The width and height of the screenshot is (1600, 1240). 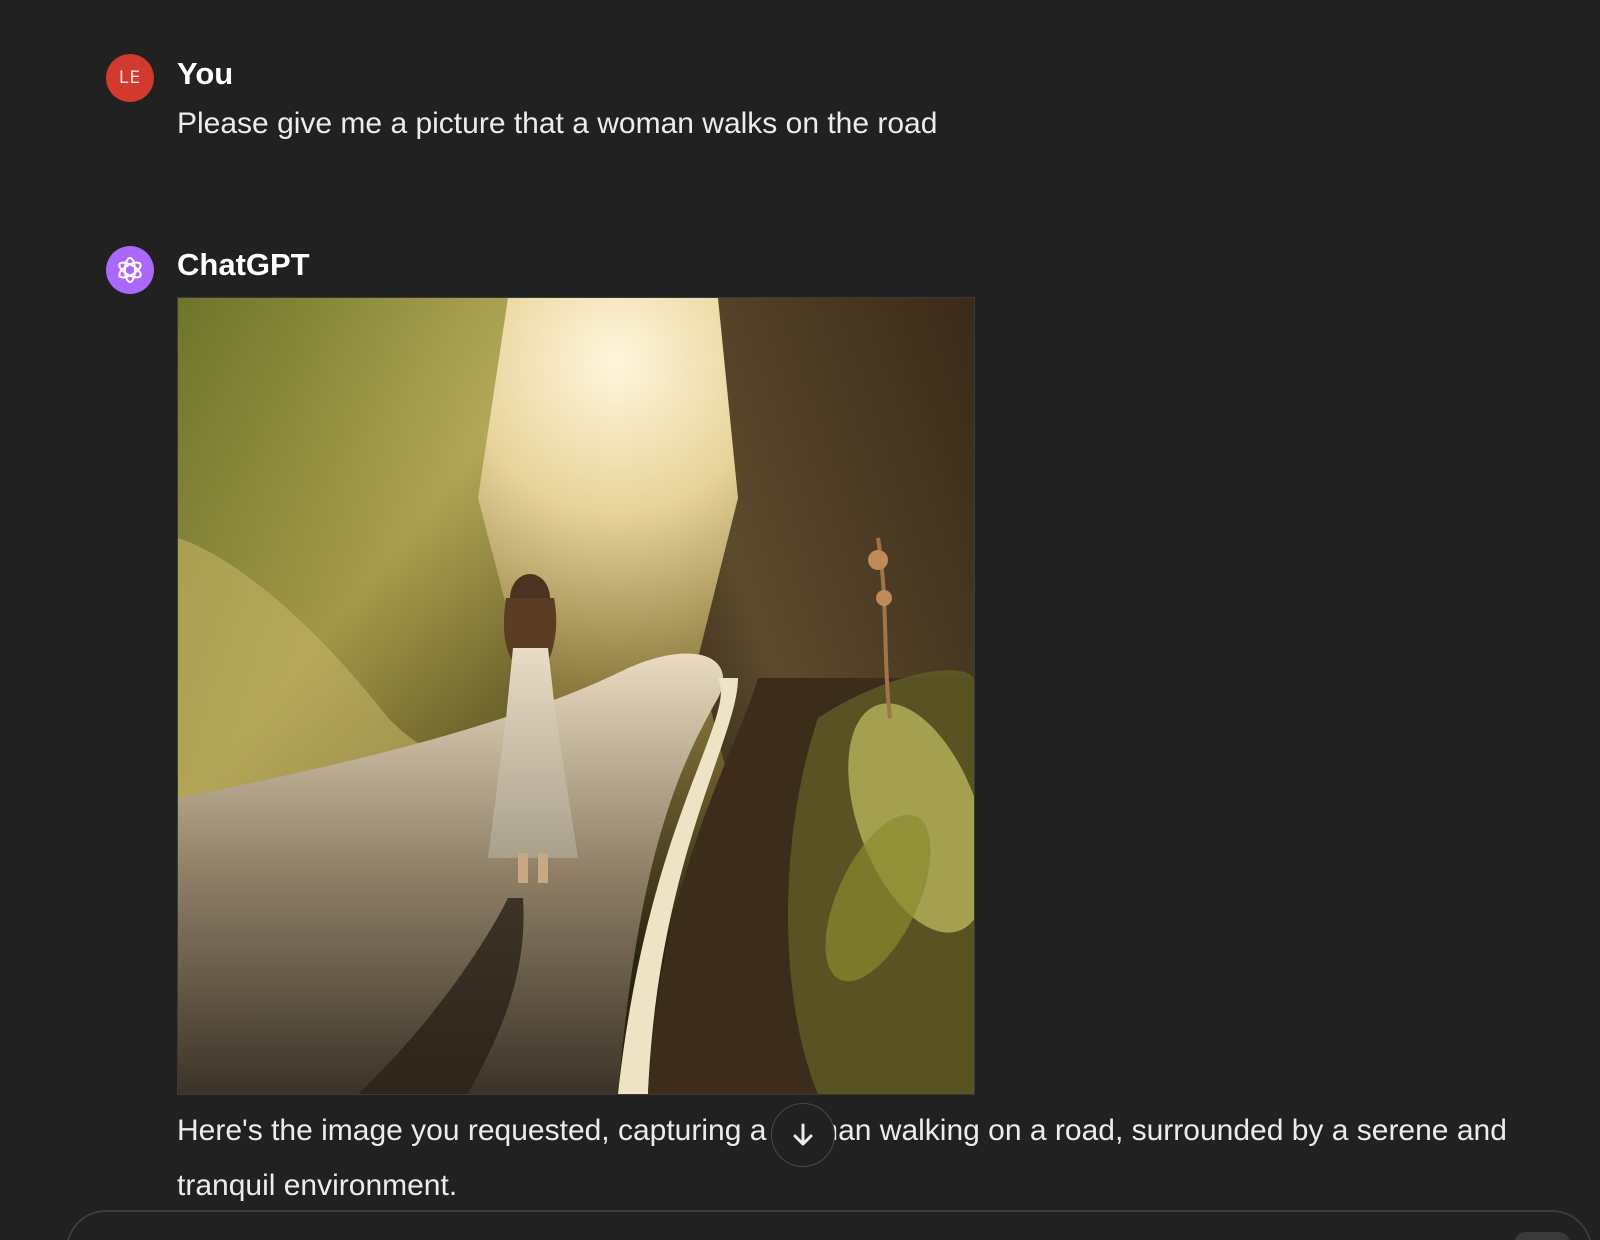 I want to click on user-author-name: You, so click(x=205, y=73).